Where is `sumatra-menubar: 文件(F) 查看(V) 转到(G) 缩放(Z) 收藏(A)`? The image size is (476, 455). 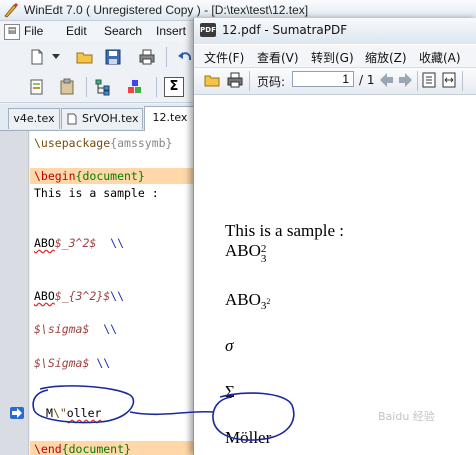 sumatra-menubar: 文件(F) 查看(V) 转到(G) 缩放(Z) 收藏(A) is located at coordinates (335, 56).